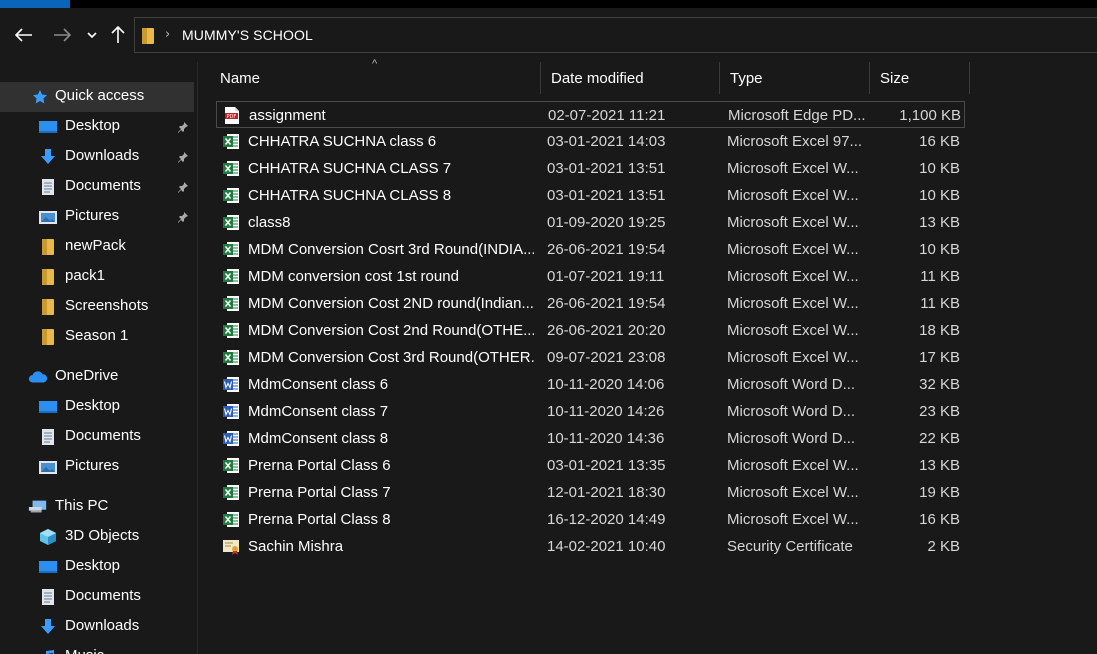  Describe the element at coordinates (606, 357) in the screenshot. I see `file-date-modified: 09-07-2021 23:08` at that location.